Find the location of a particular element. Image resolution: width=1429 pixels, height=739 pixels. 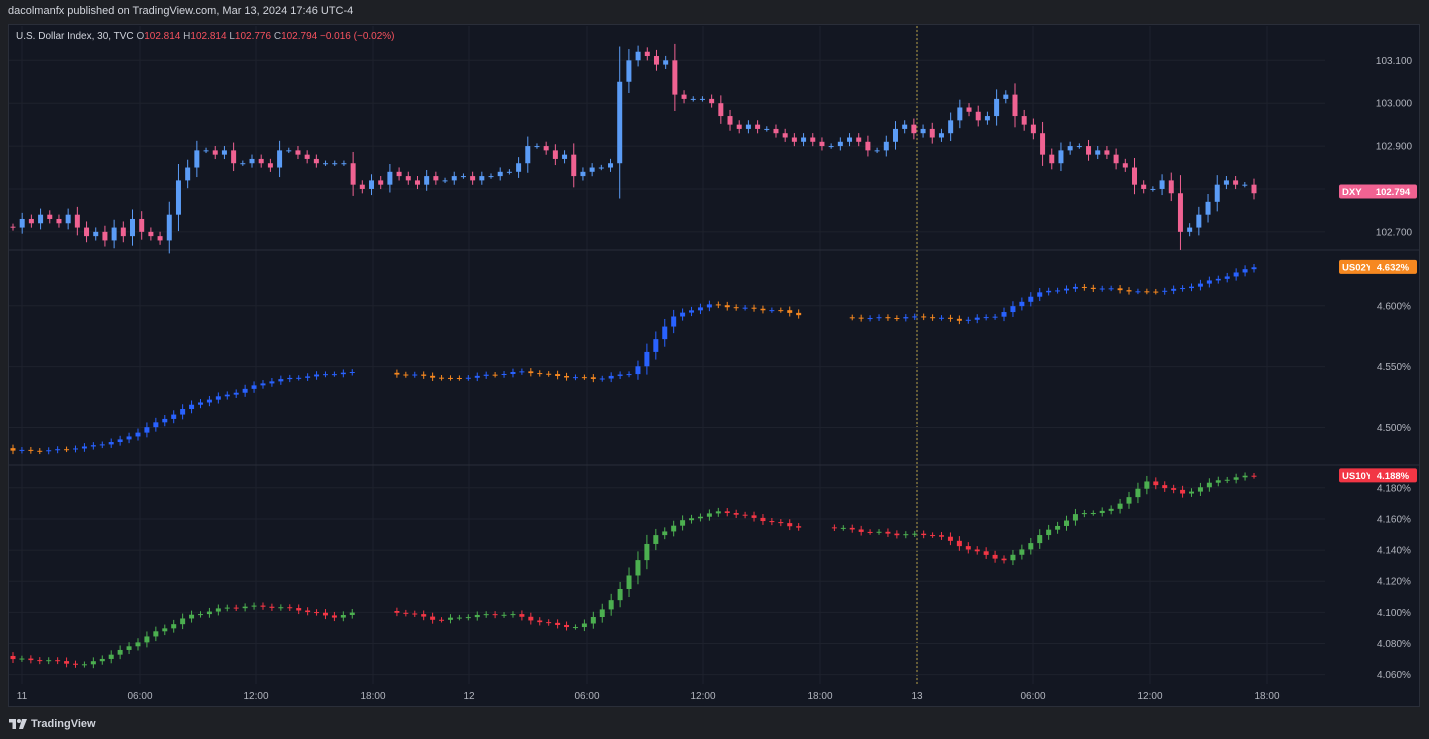

tradingview-logo-icon is located at coordinates (18, 724).